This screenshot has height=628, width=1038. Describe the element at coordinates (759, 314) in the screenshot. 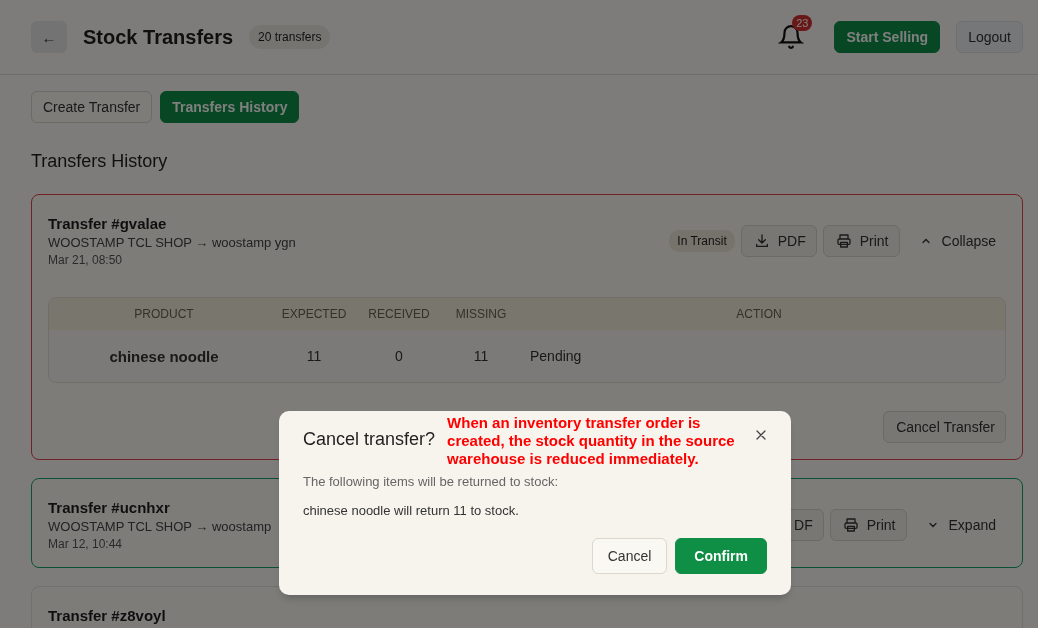

I see `column-header: ACTION` at that location.